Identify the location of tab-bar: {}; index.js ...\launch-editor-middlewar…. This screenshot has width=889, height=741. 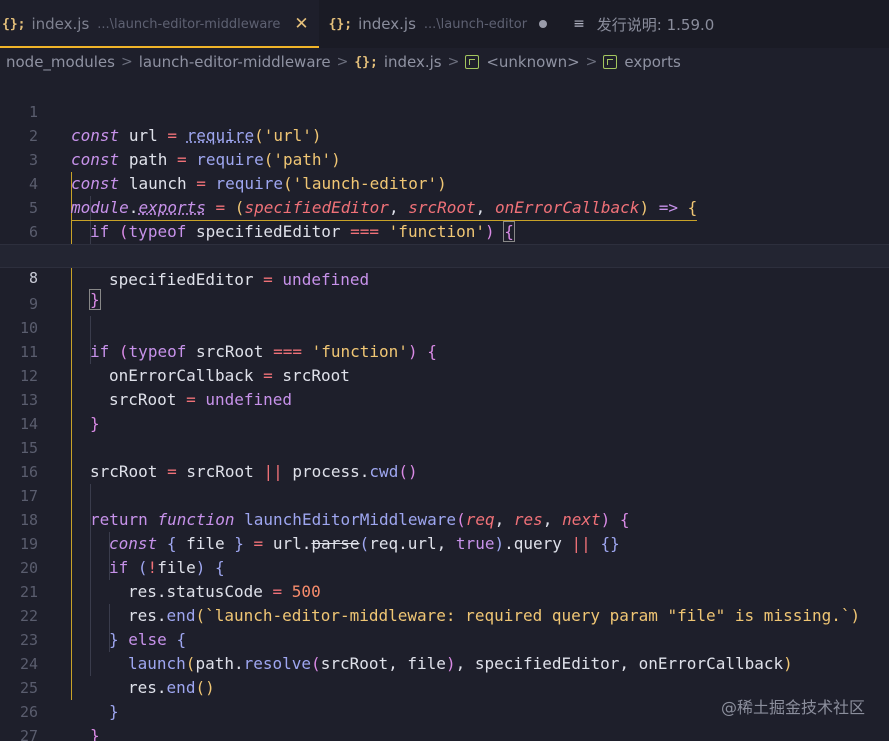
(444, 24).